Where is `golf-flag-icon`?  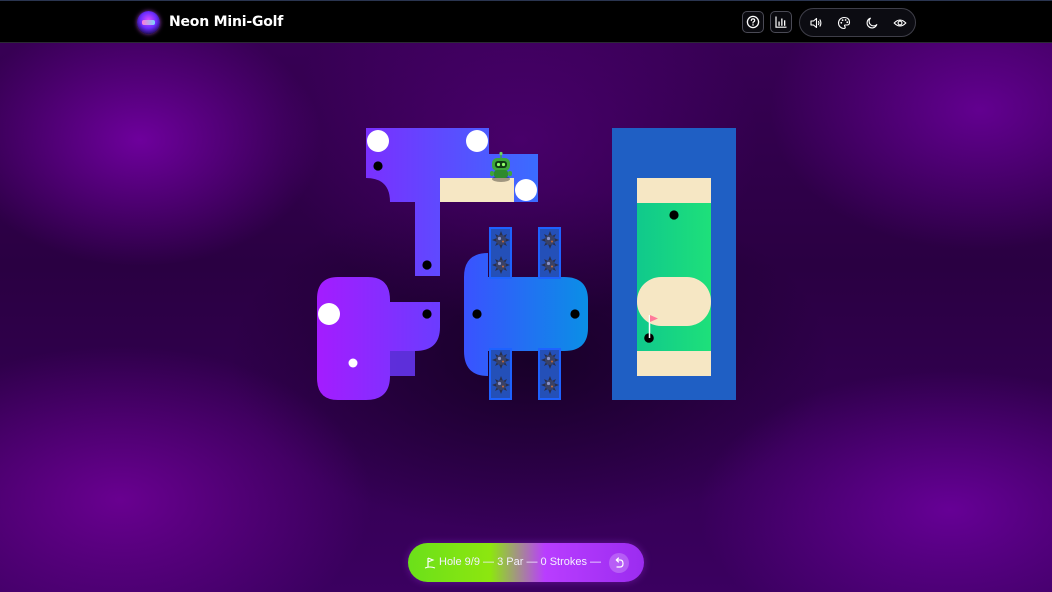
golf-flag-icon is located at coordinates (430, 562).